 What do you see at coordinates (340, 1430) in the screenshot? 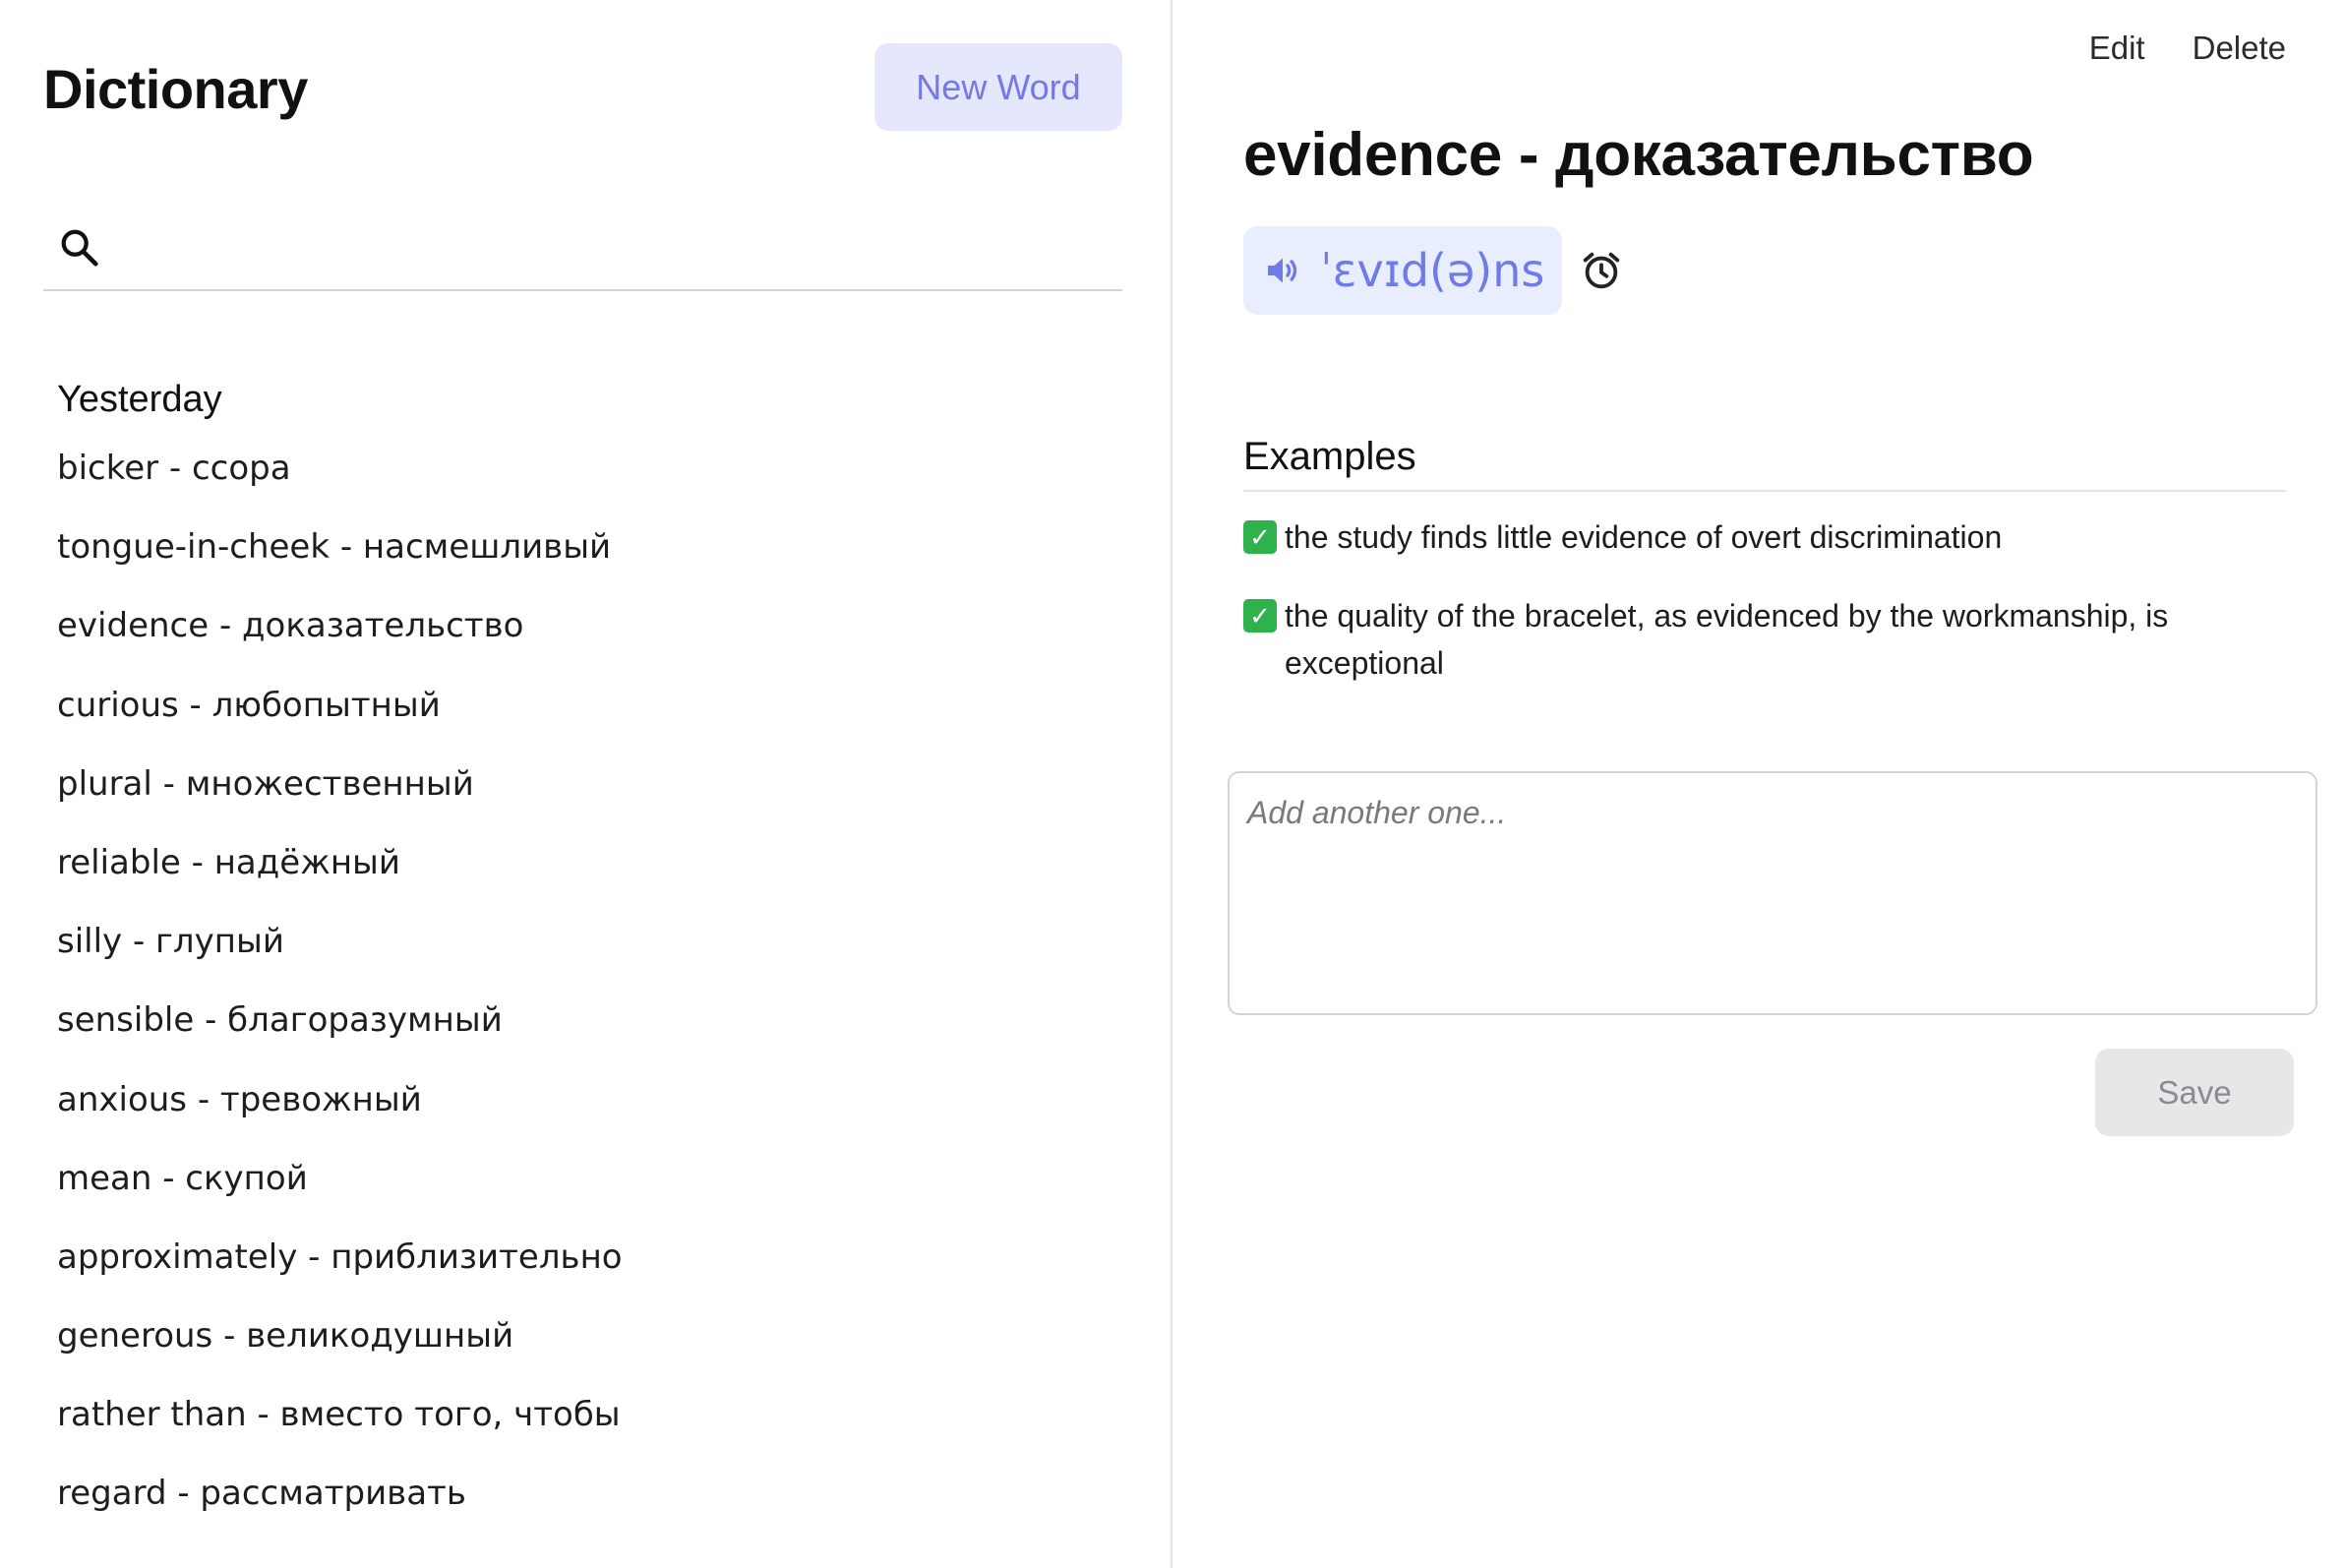
I see `word-list-item: rather than - вместо того, чтобы` at bounding box center [340, 1430].